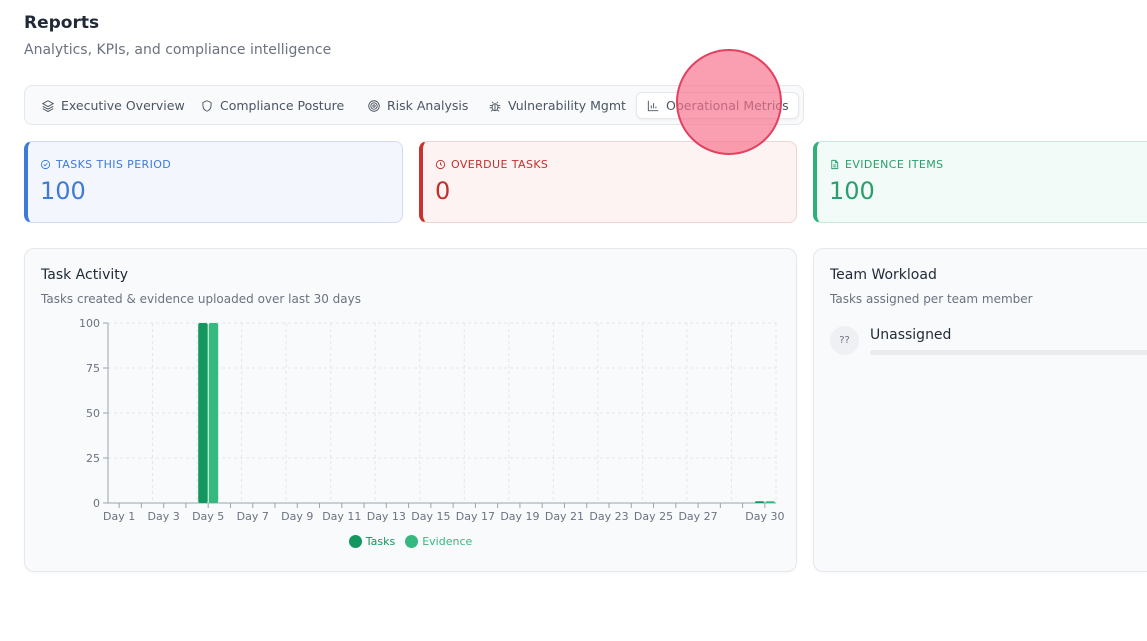  Describe the element at coordinates (443, 191) in the screenshot. I see `kpi-value: 0` at that location.